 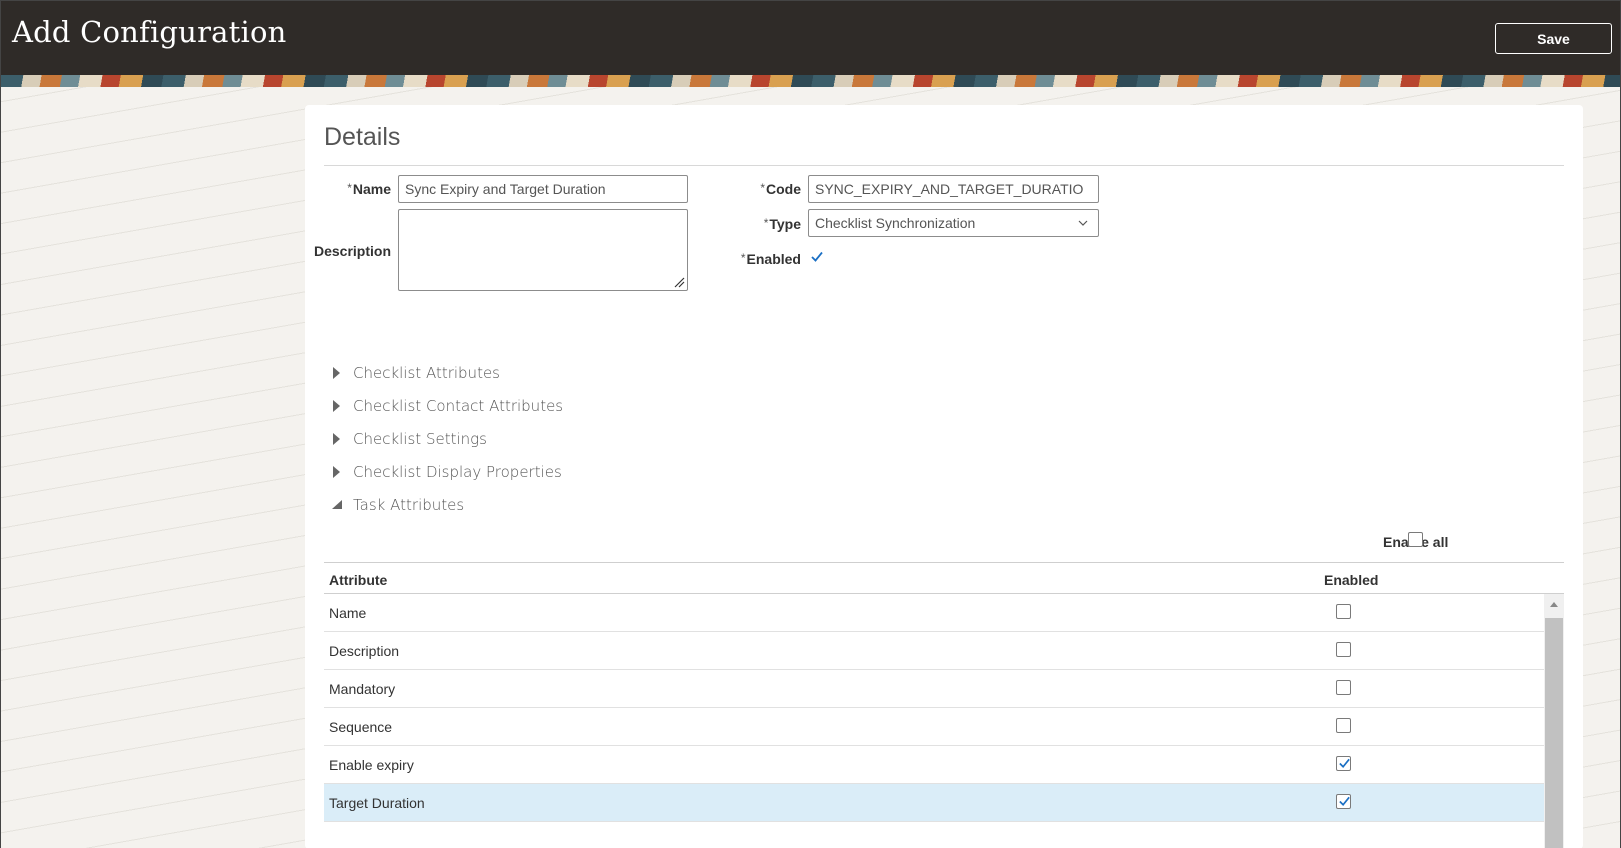 What do you see at coordinates (1553, 38) in the screenshot?
I see `save-button: Save` at bounding box center [1553, 38].